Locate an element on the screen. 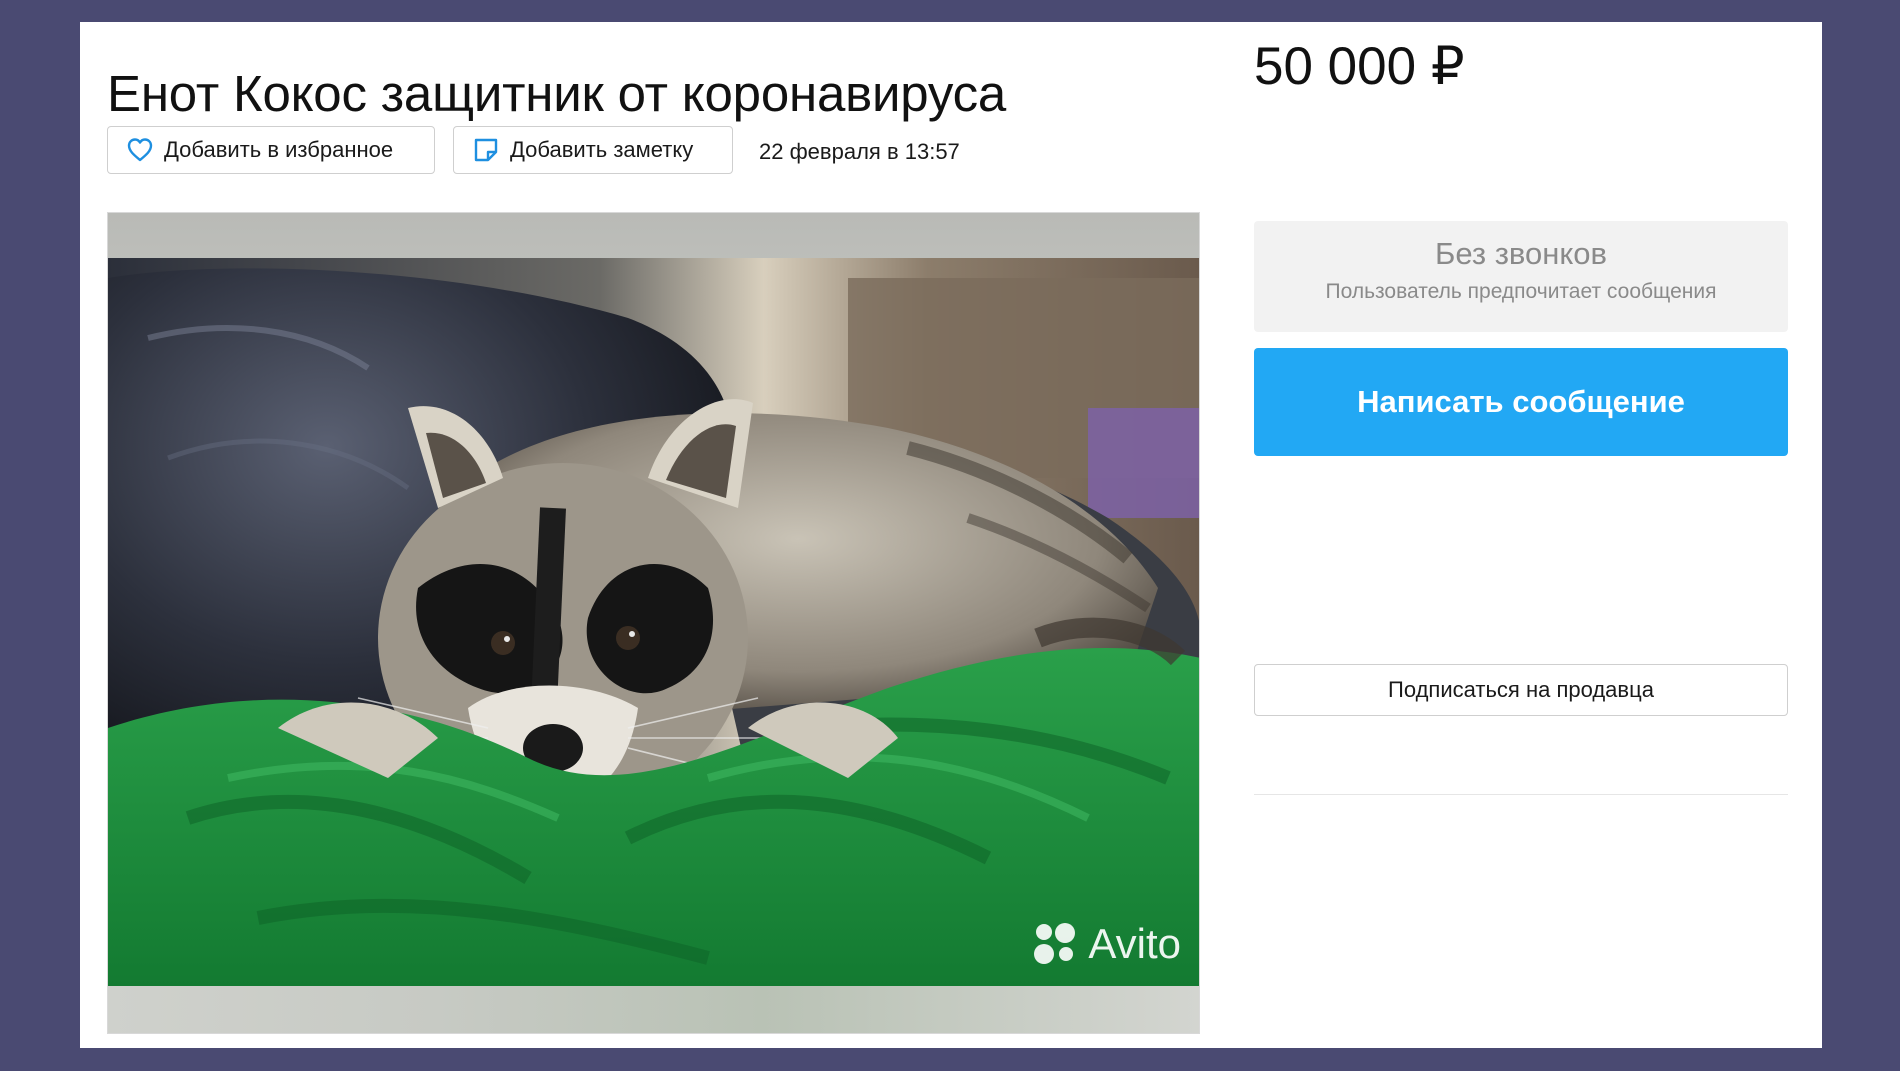 Image resolution: width=1900 pixels, height=1071 pixels. note-label: Добавить заметку is located at coordinates (602, 149).